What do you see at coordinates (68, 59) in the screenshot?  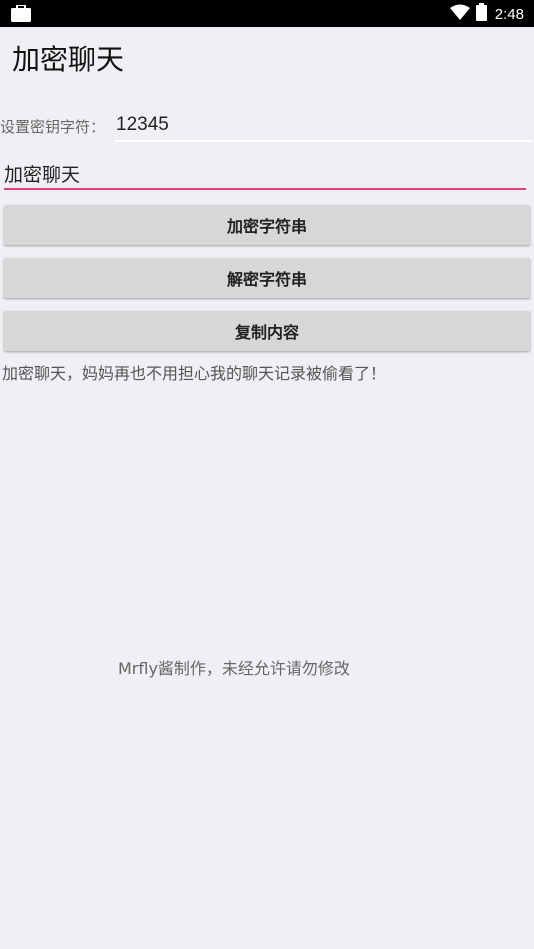 I see `app-title: 加密聊天` at bounding box center [68, 59].